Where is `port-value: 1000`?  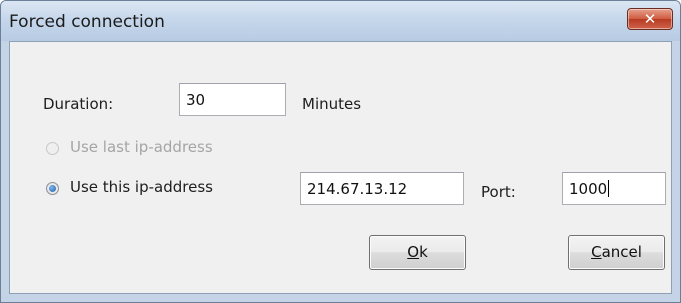 port-value: 1000 is located at coordinates (588, 189).